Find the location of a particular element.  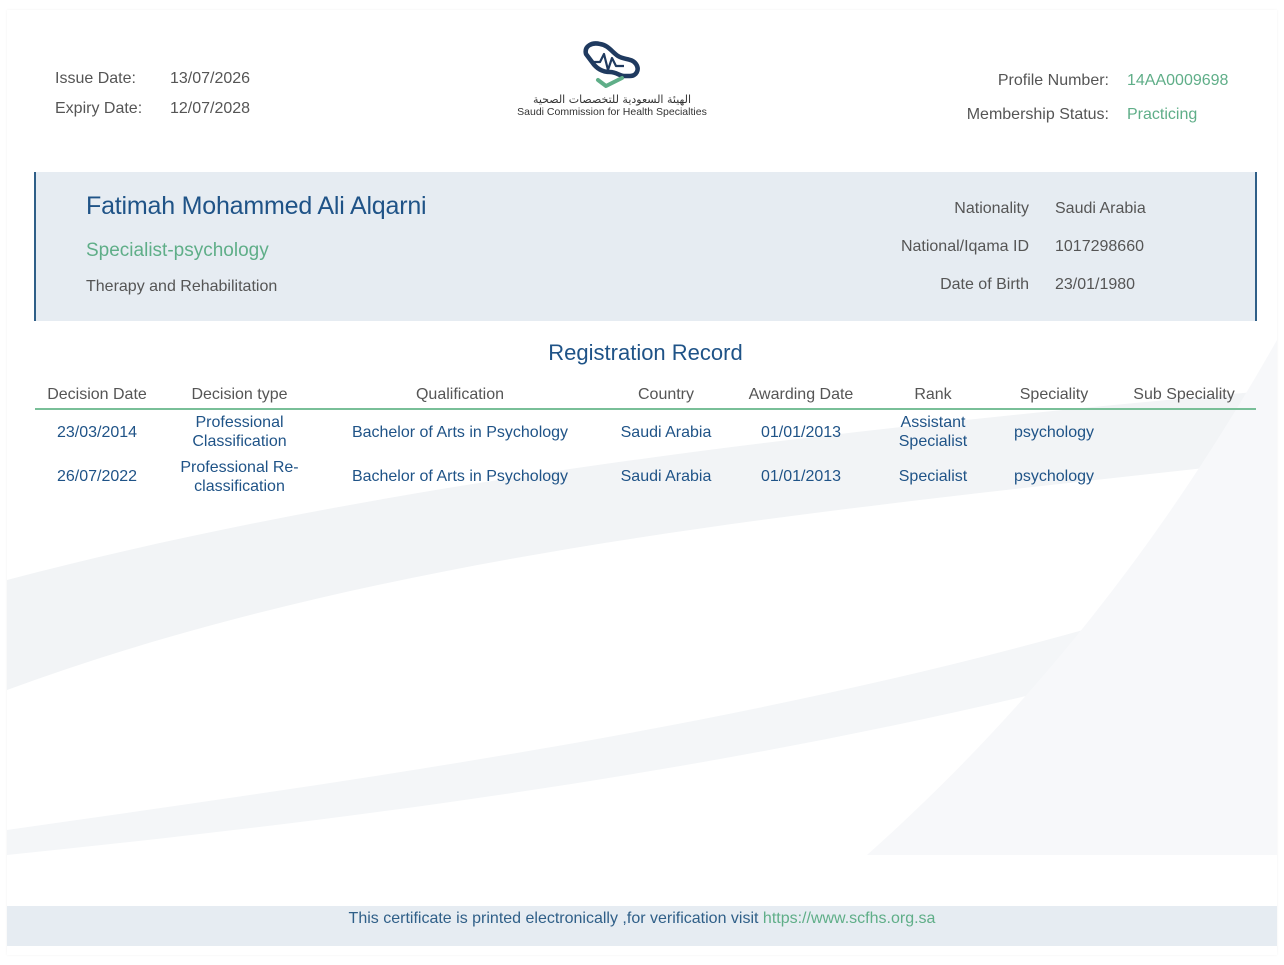

registration-record-title: Registration Record is located at coordinates (645, 352).